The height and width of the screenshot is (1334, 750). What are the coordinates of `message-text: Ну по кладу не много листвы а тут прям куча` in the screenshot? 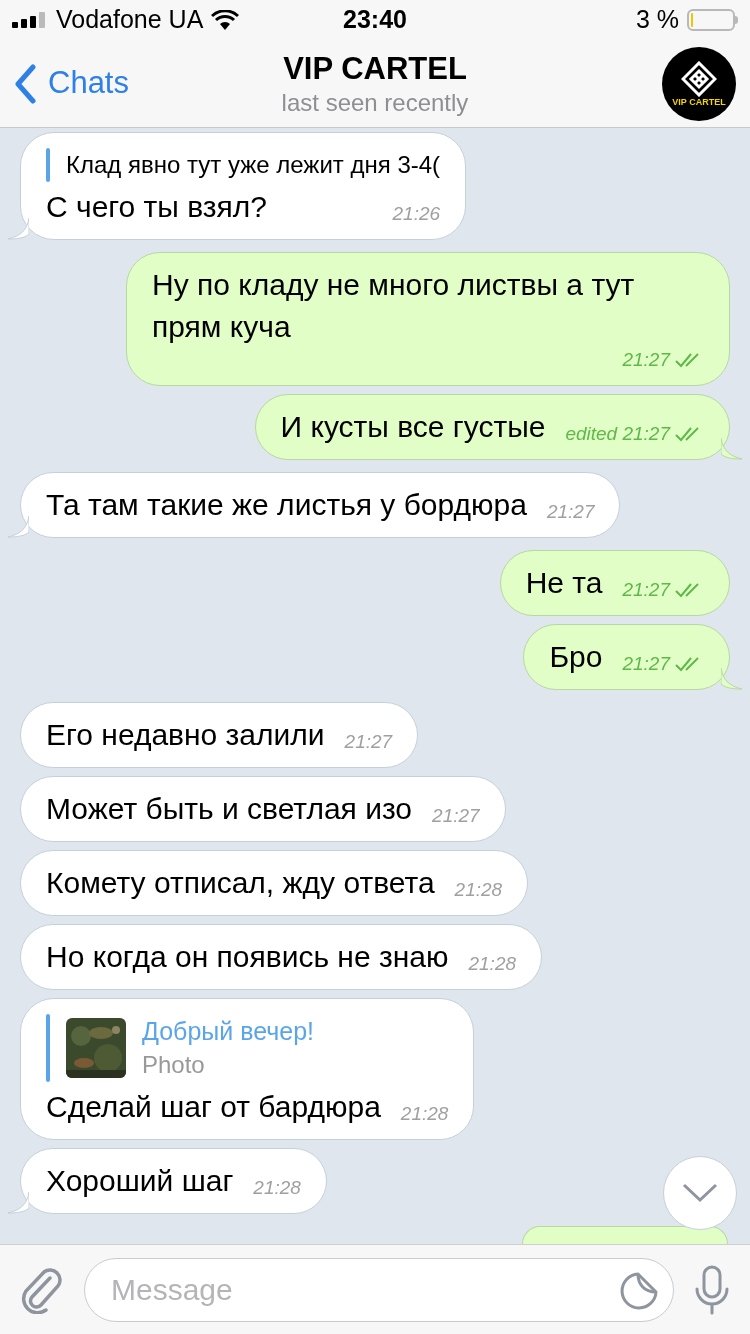 It's located at (394, 306).